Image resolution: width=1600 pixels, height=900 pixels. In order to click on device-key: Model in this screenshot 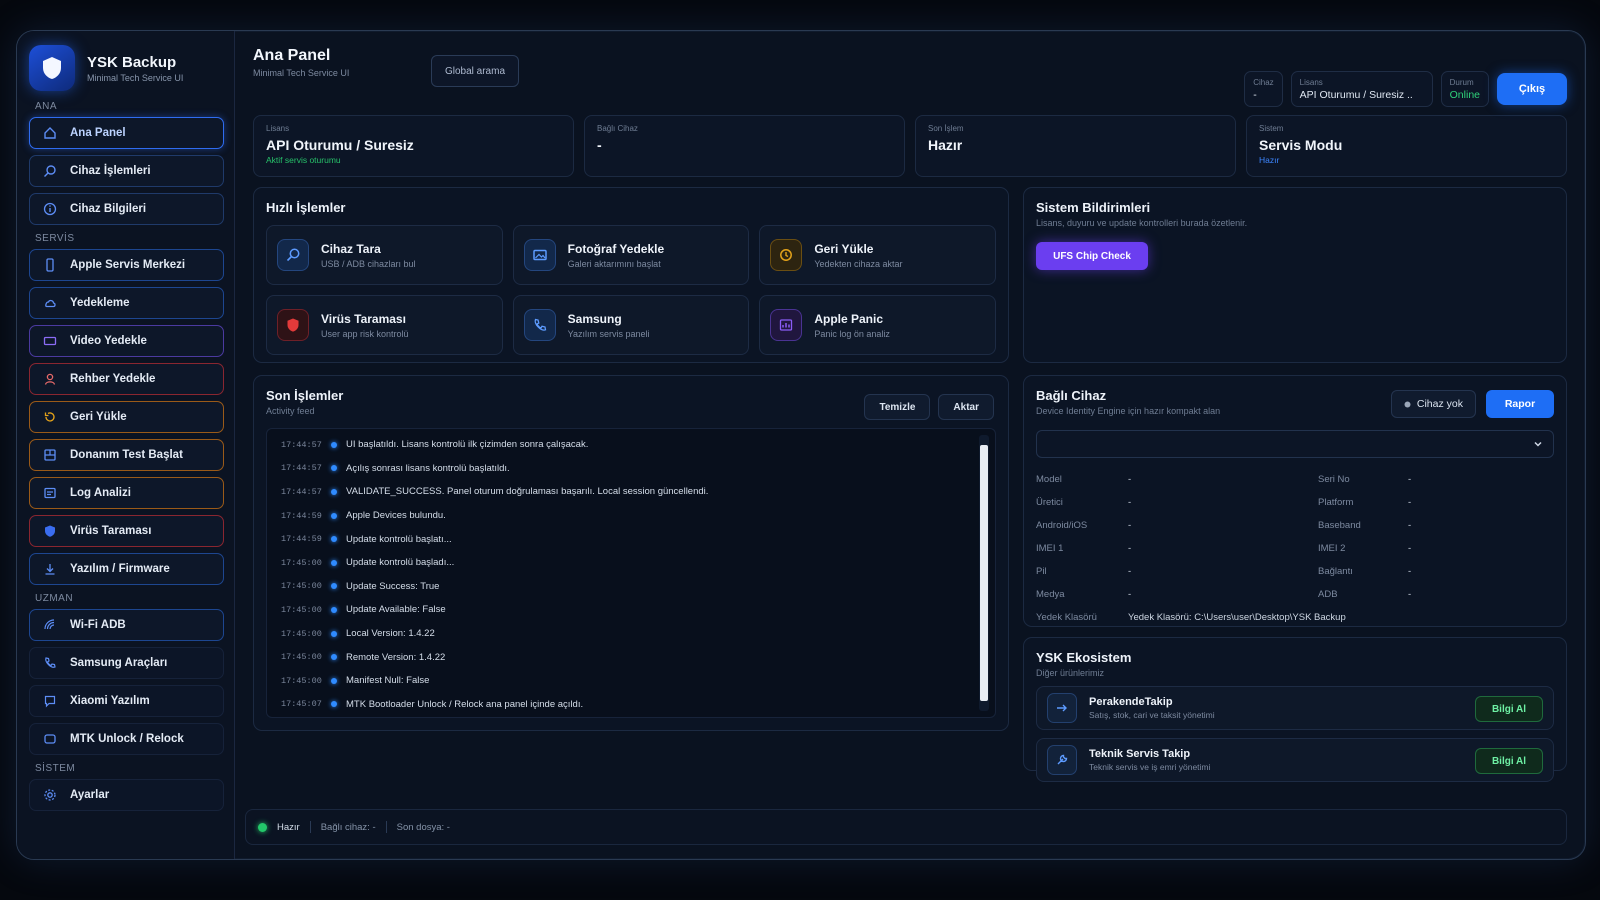, I will do `click(1049, 479)`.